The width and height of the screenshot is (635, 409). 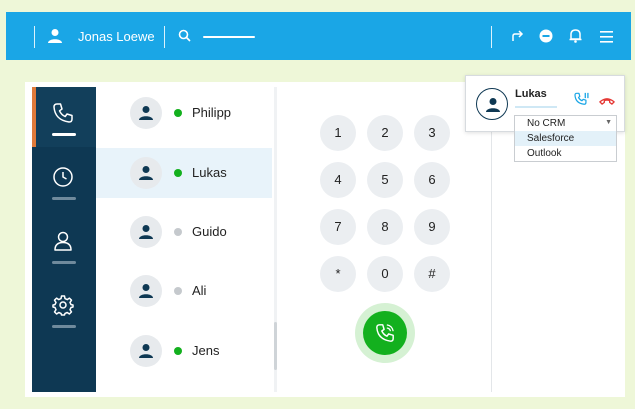 I want to click on dial-key-0: 0, so click(x=385, y=274).